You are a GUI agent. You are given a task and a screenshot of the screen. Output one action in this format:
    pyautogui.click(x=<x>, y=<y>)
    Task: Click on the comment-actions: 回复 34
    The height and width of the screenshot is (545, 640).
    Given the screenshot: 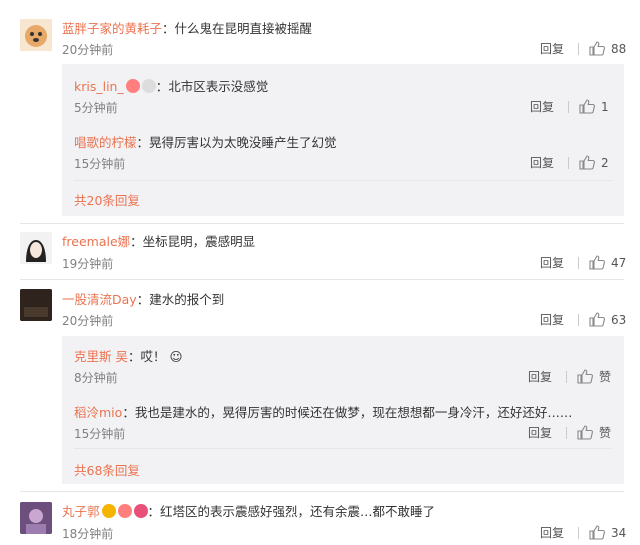 What is the action you would take?
    pyautogui.click(x=583, y=532)
    